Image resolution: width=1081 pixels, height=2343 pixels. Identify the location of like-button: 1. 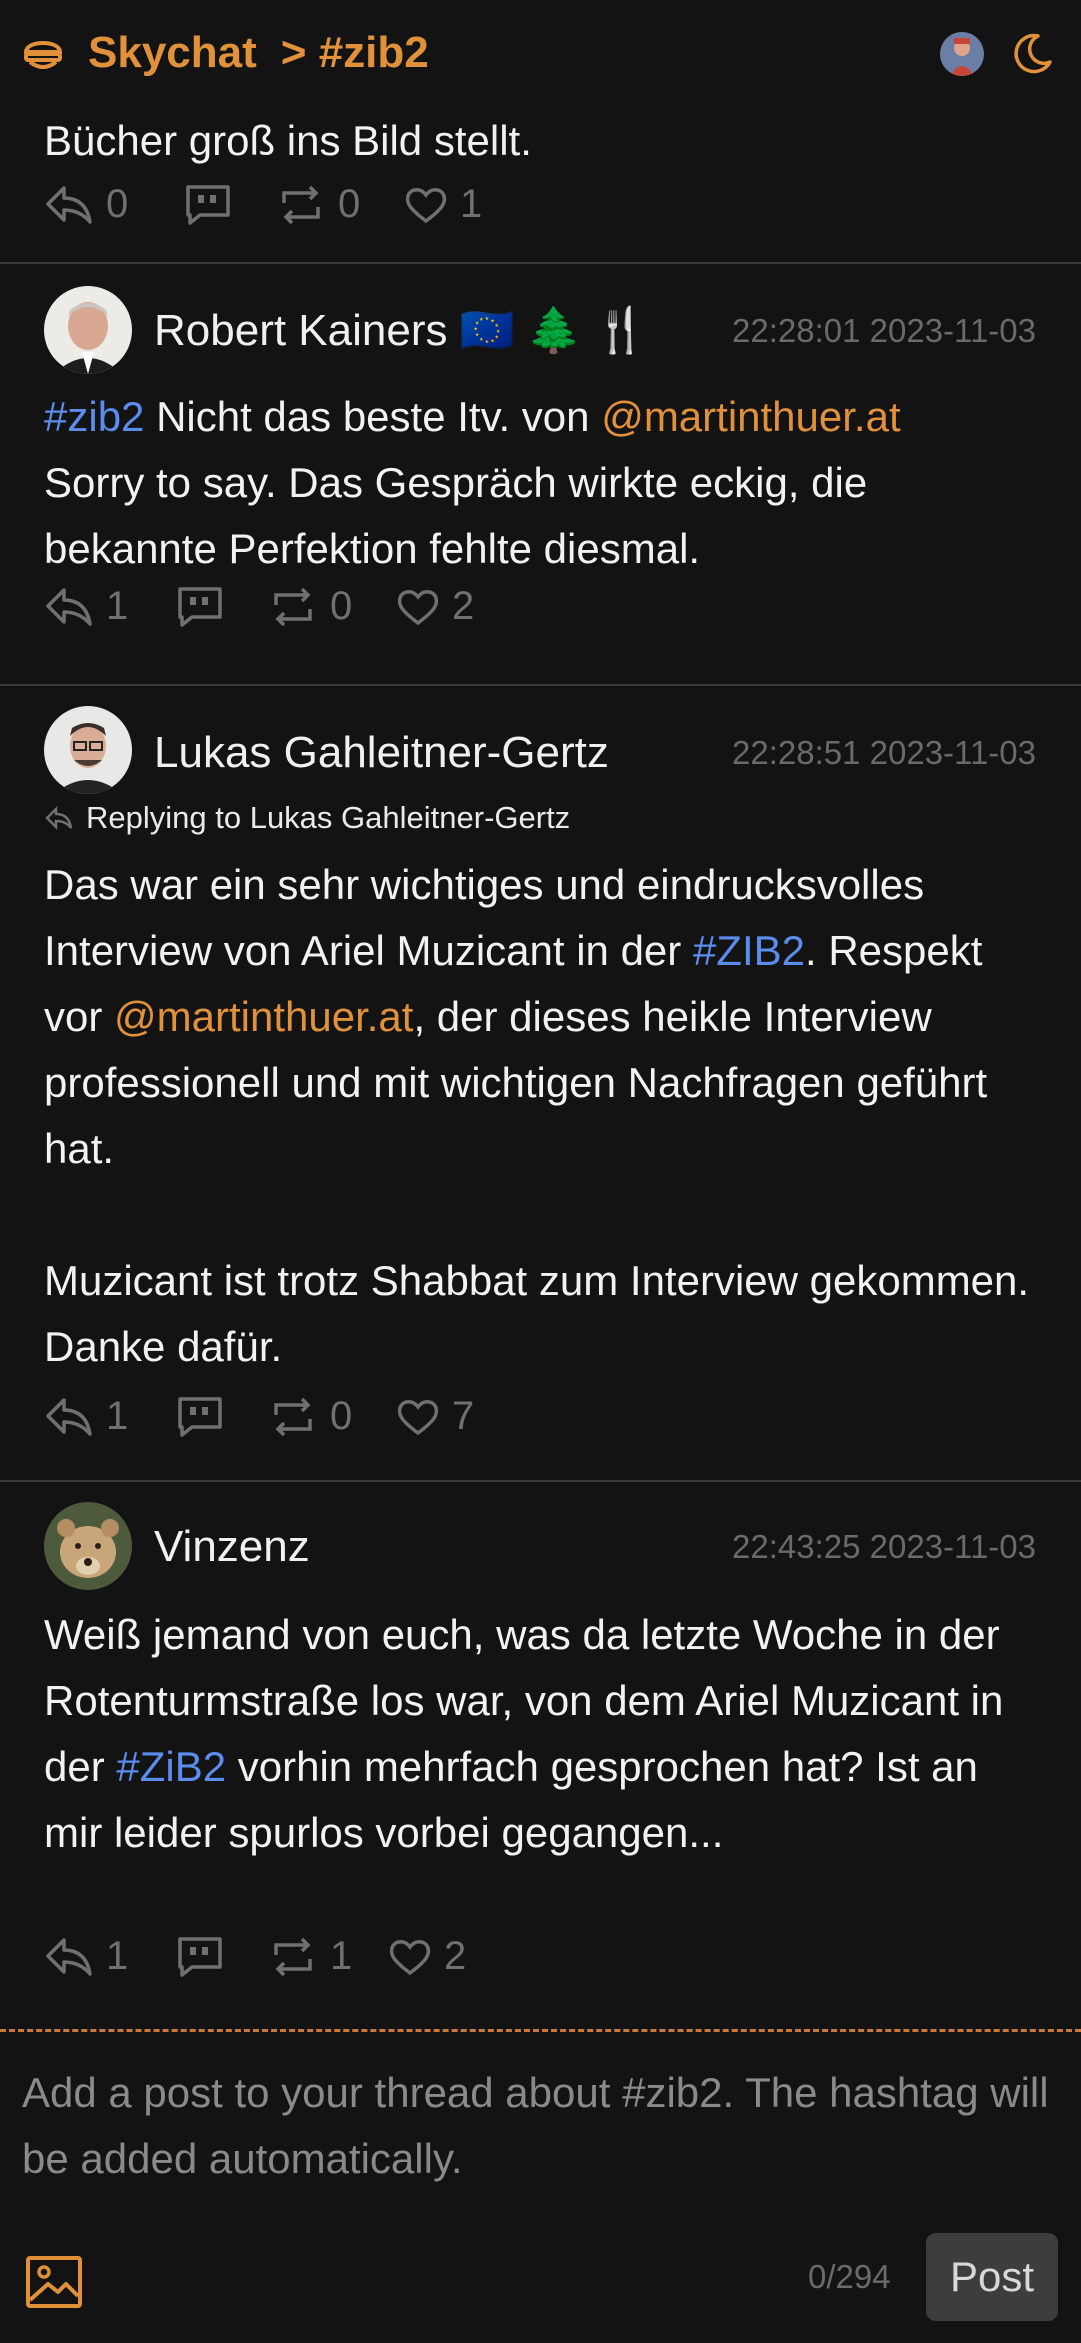
(443, 204).